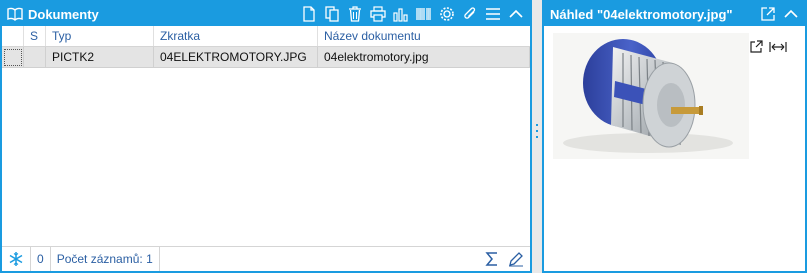  I want to click on electric-motor-image, so click(651, 96).